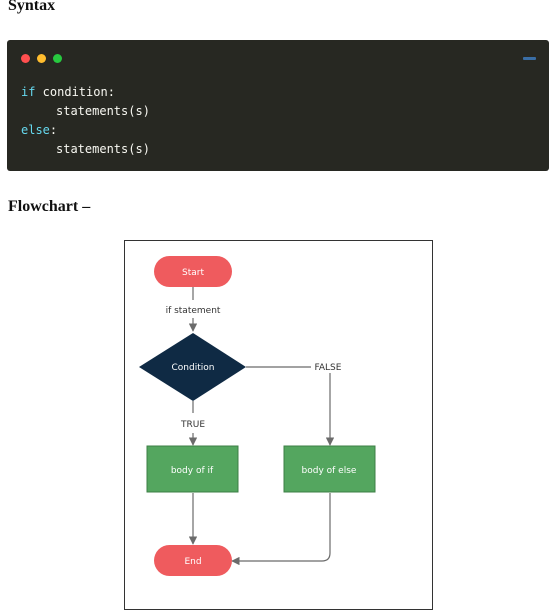  I want to click on start-label: Start, so click(193, 273).